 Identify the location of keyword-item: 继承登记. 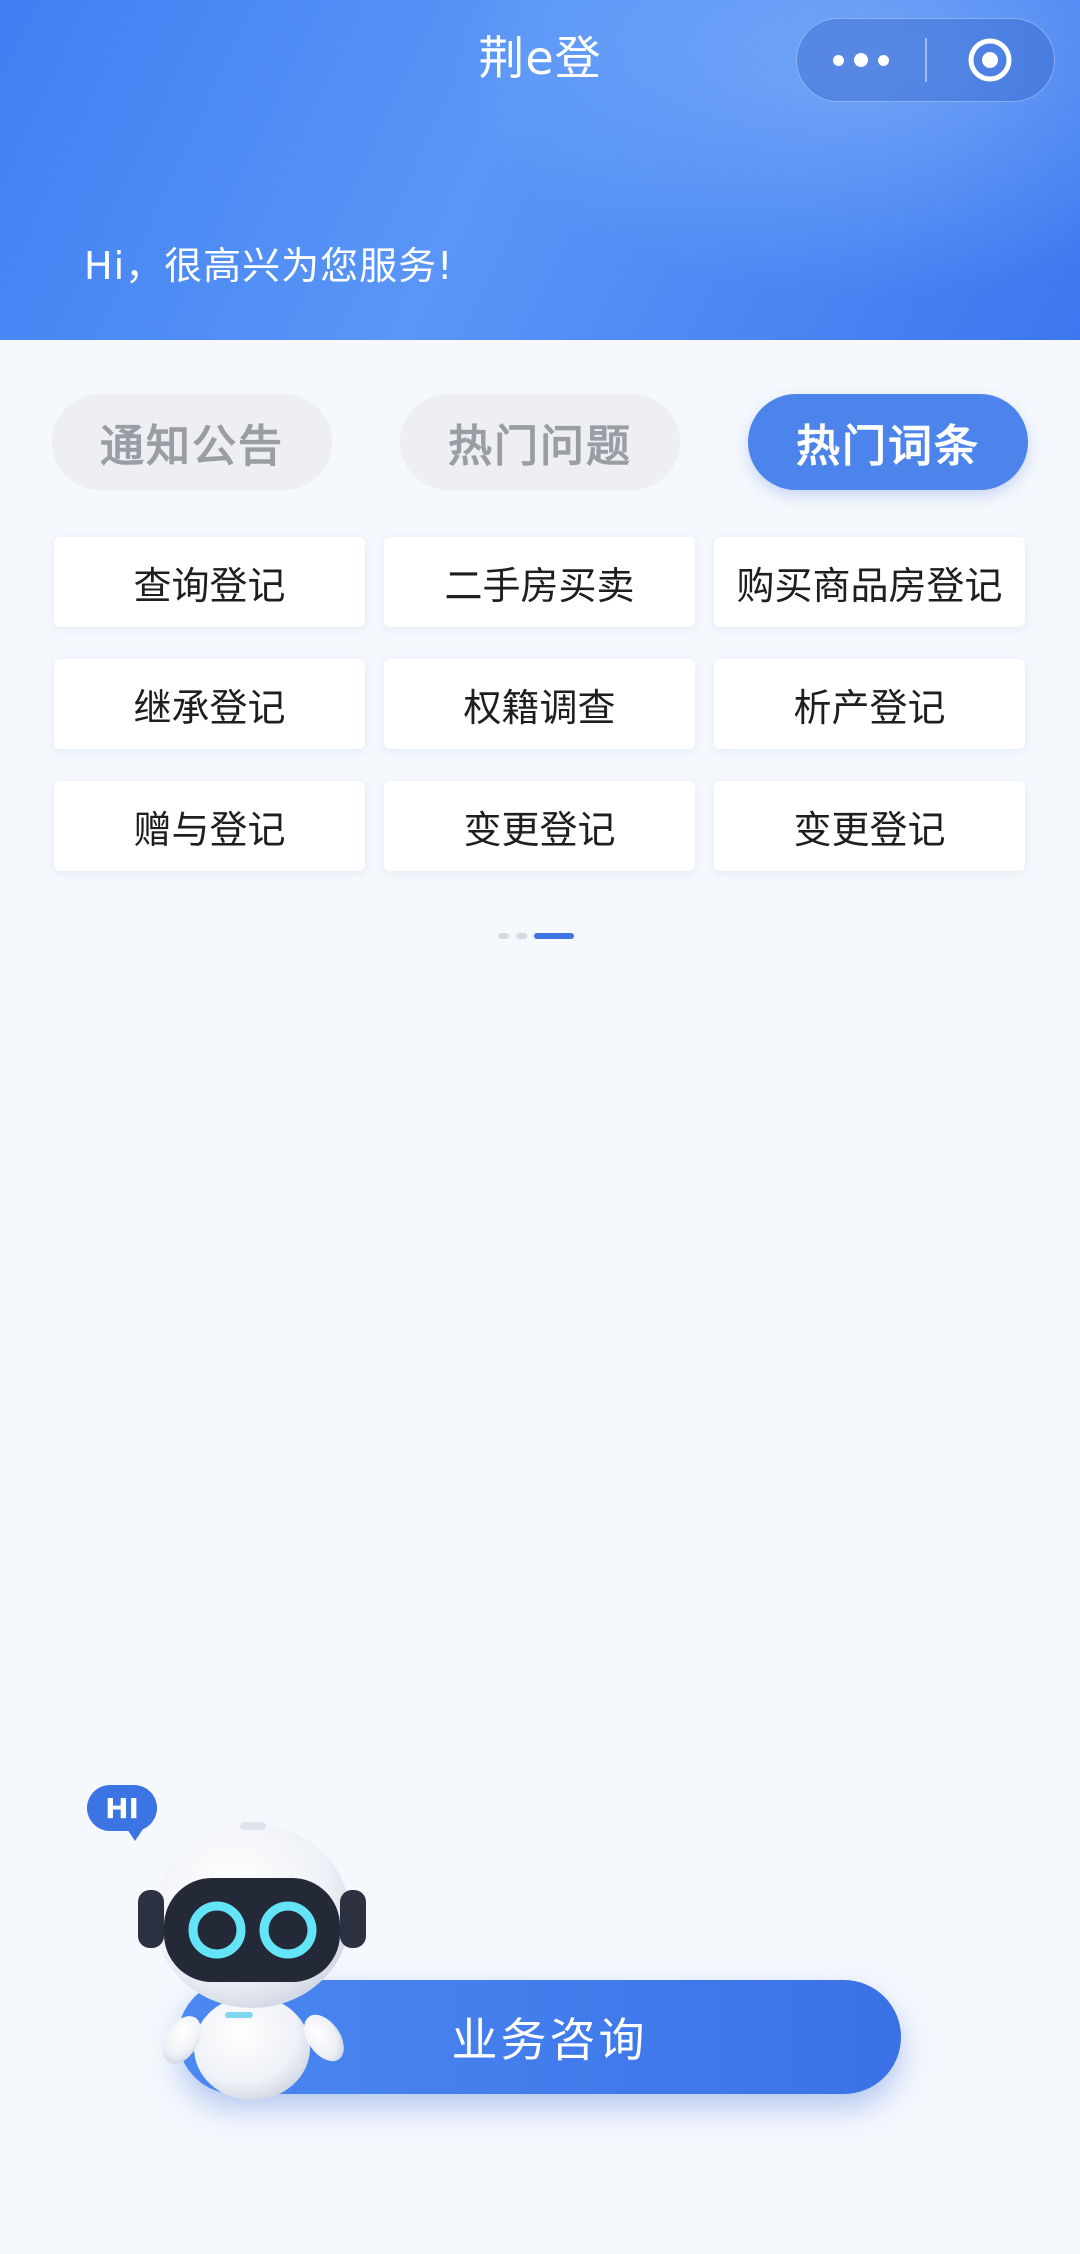
(209, 704).